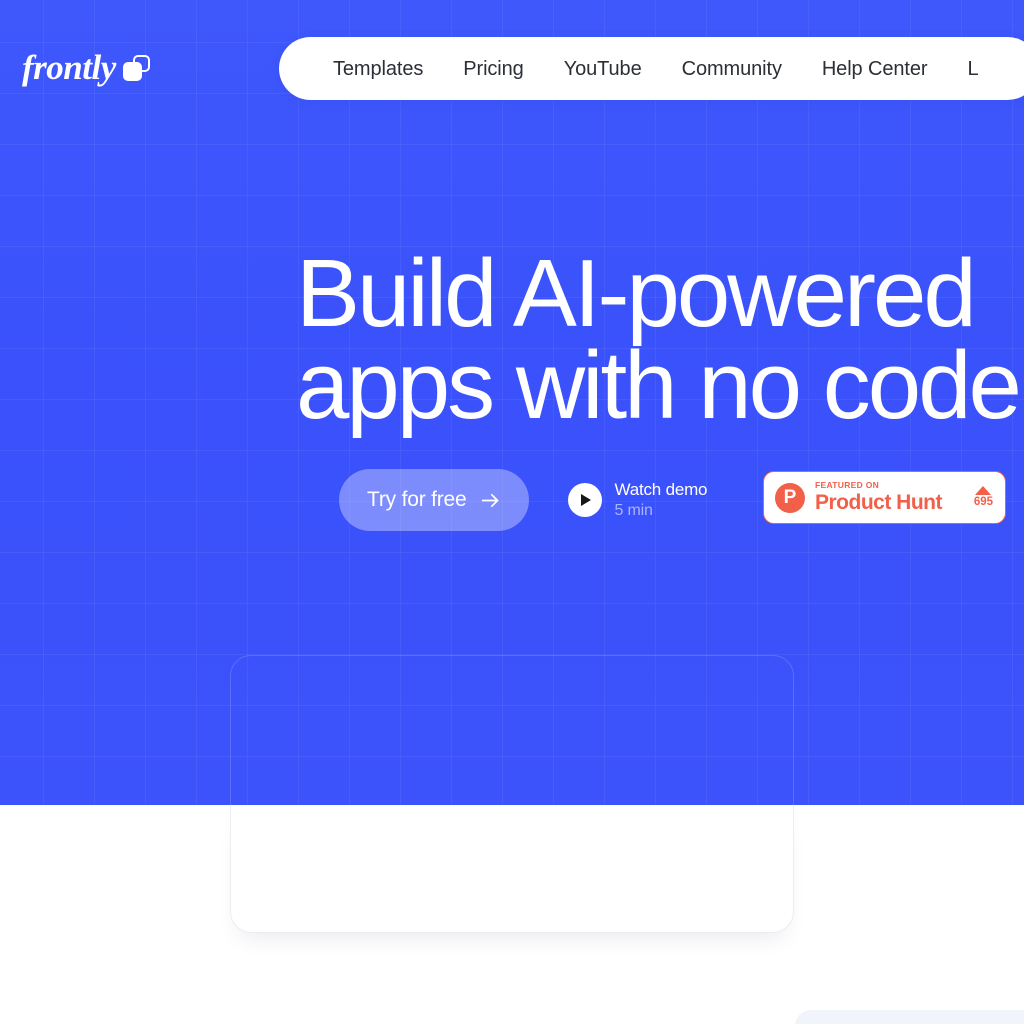 Image resolution: width=1024 pixels, height=1024 pixels. I want to click on product-hunt-name: Product Hunt, so click(878, 503).